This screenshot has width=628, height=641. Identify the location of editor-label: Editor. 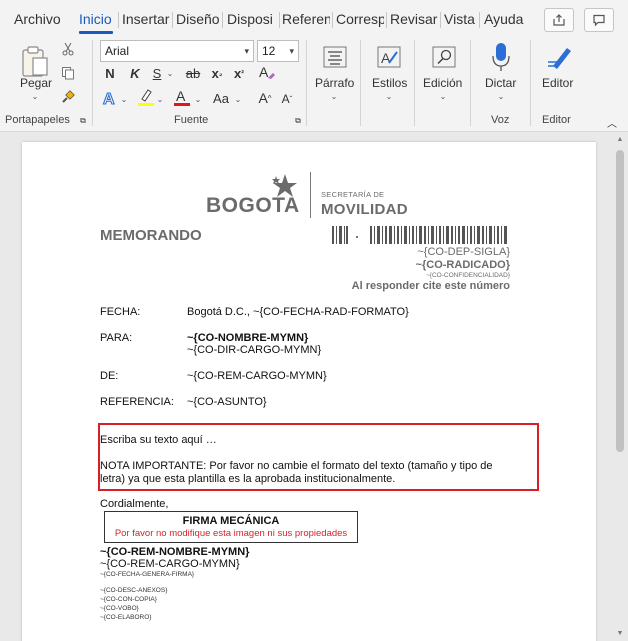
(558, 83).